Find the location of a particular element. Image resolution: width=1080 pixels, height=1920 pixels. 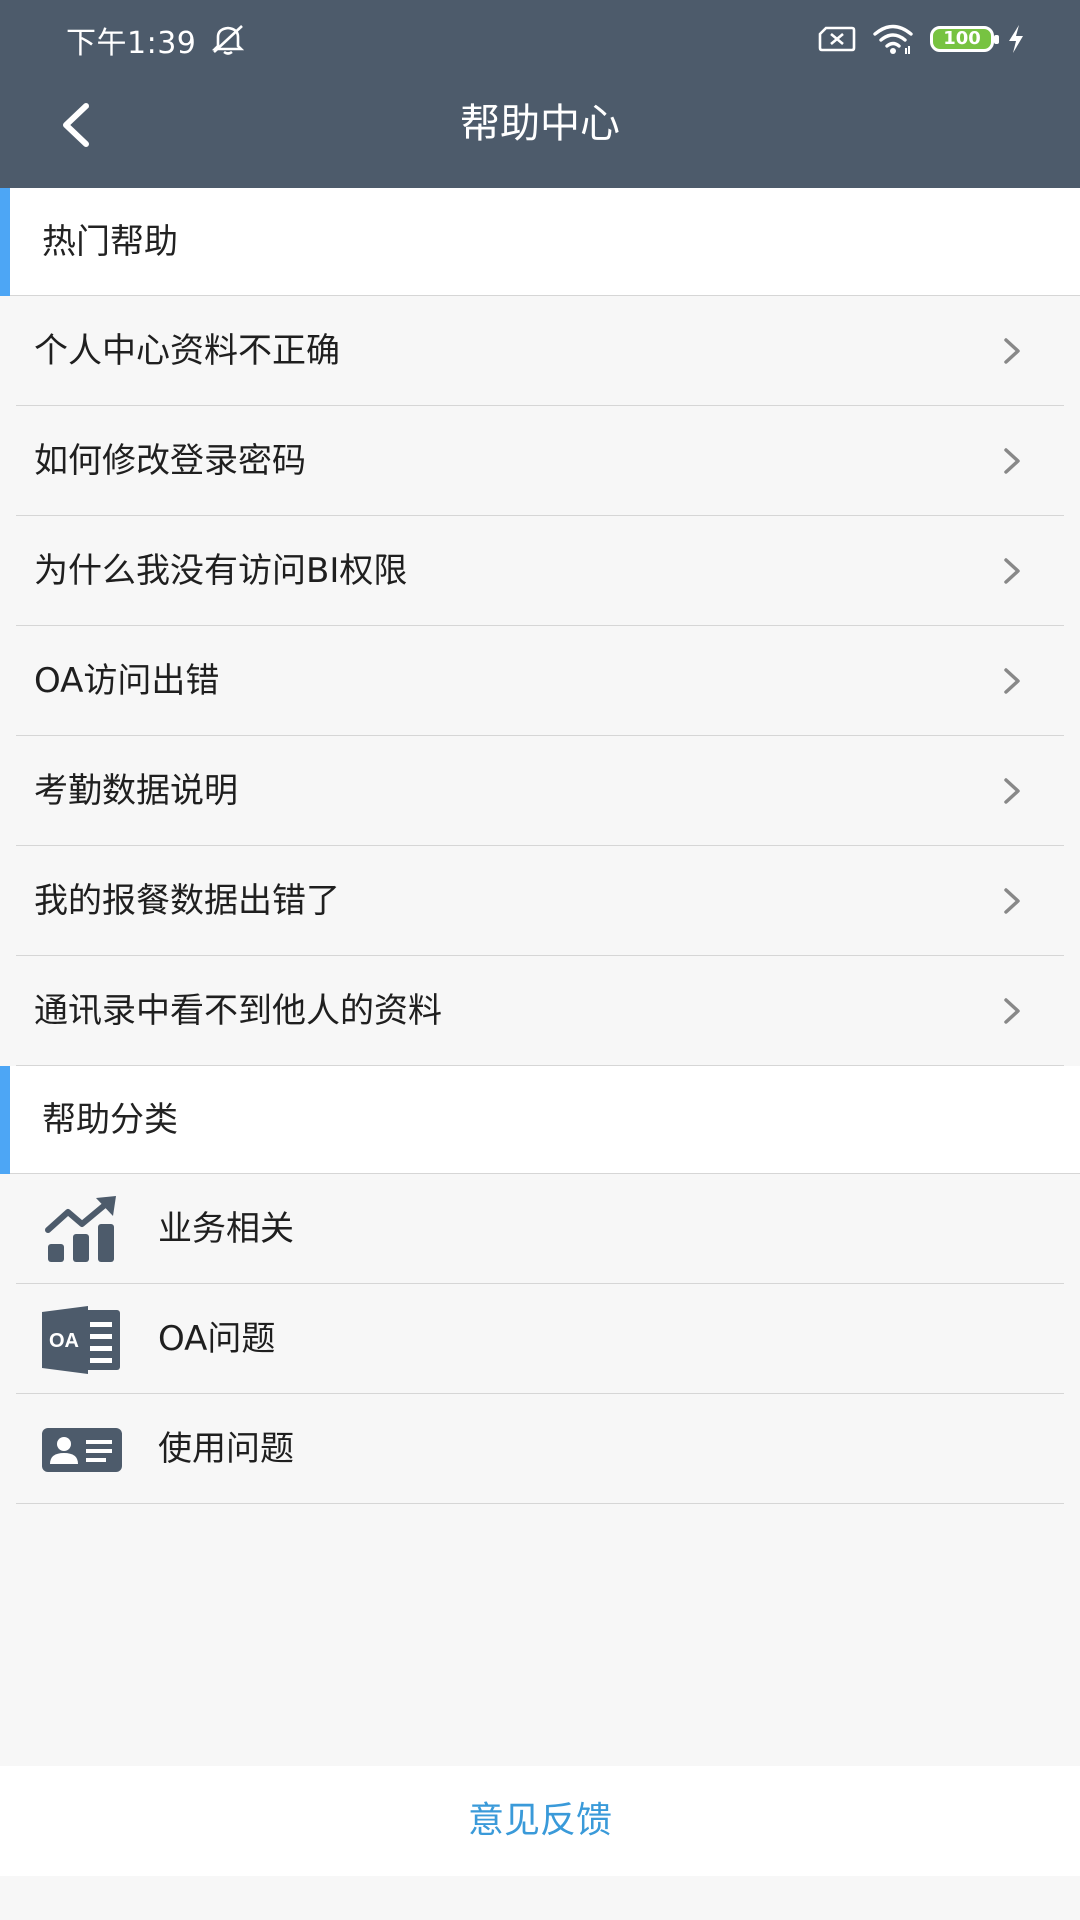

status-bar: 下午1:39 100 is located at coordinates (540, 39).